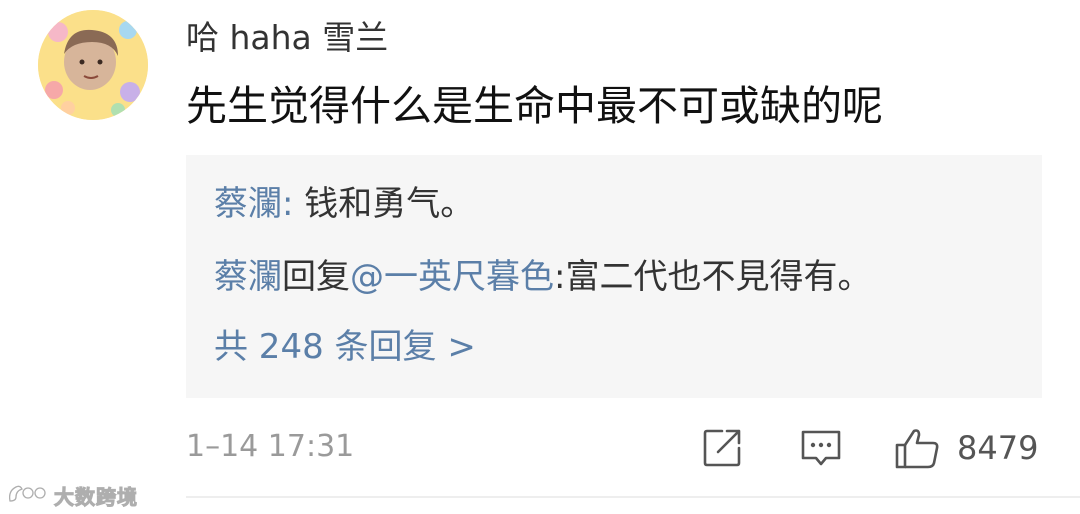 Image resolution: width=1080 pixels, height=514 pixels. Describe the element at coordinates (452, 277) in the screenshot. I see `reply-mention-link: @一英尺暮色` at that location.